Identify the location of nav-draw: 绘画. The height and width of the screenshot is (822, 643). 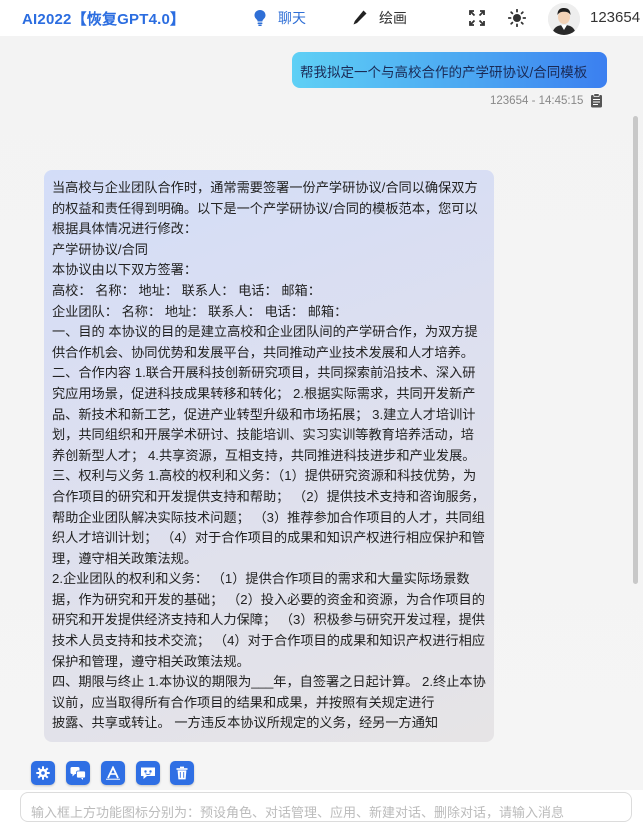
(379, 18).